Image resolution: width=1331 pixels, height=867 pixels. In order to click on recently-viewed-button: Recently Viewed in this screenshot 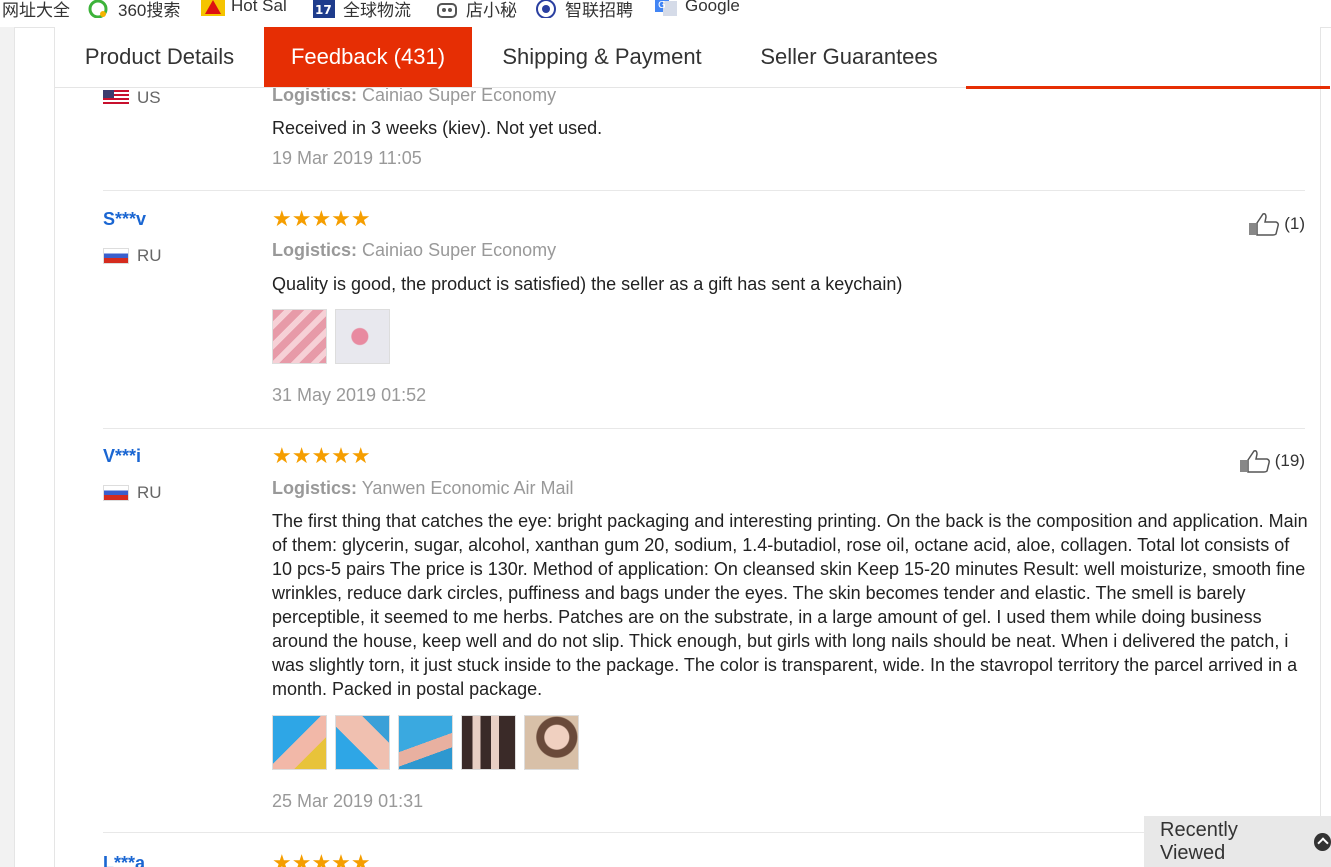, I will do `click(1237, 841)`.